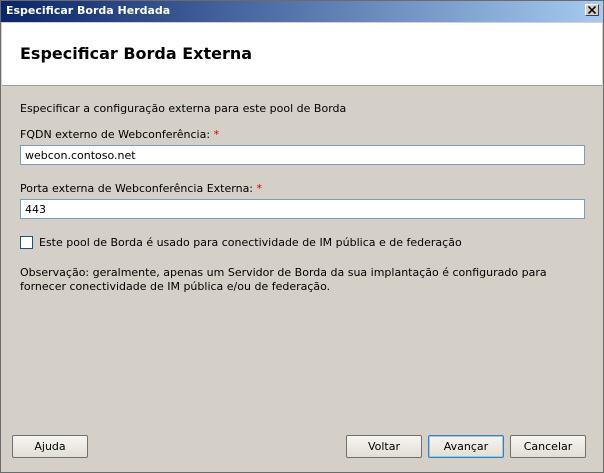  I want to click on fqdn-label-text: FQDN externo de Webconferência:, so click(115, 134).